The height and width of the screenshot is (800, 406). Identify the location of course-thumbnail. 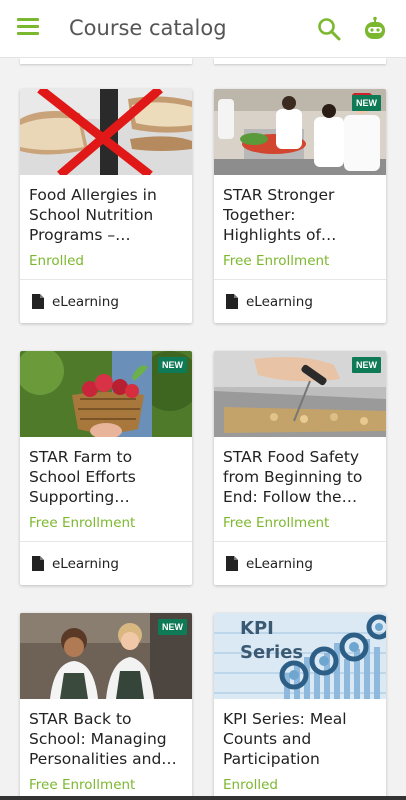
(106, 132).